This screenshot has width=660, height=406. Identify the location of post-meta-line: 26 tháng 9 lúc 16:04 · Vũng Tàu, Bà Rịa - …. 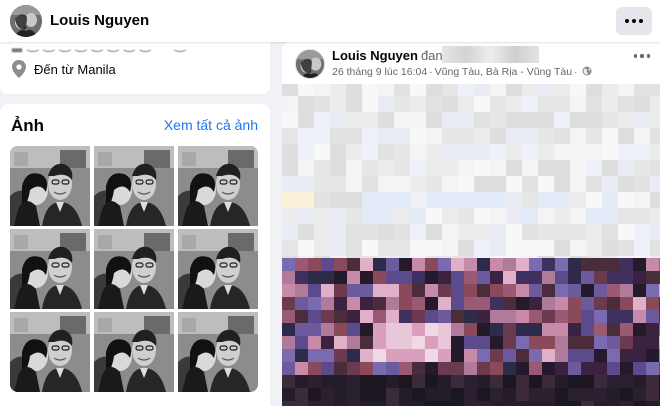
(462, 72).